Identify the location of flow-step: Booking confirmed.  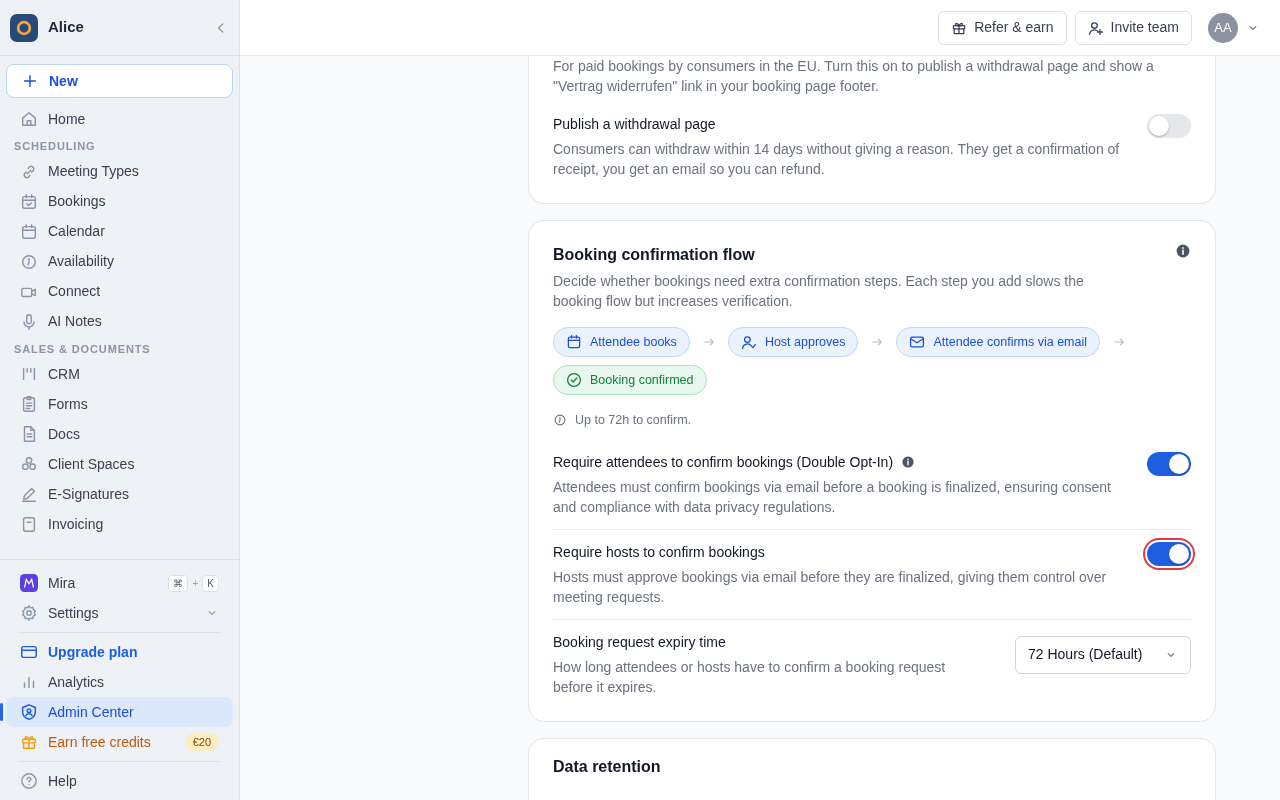
(630, 380).